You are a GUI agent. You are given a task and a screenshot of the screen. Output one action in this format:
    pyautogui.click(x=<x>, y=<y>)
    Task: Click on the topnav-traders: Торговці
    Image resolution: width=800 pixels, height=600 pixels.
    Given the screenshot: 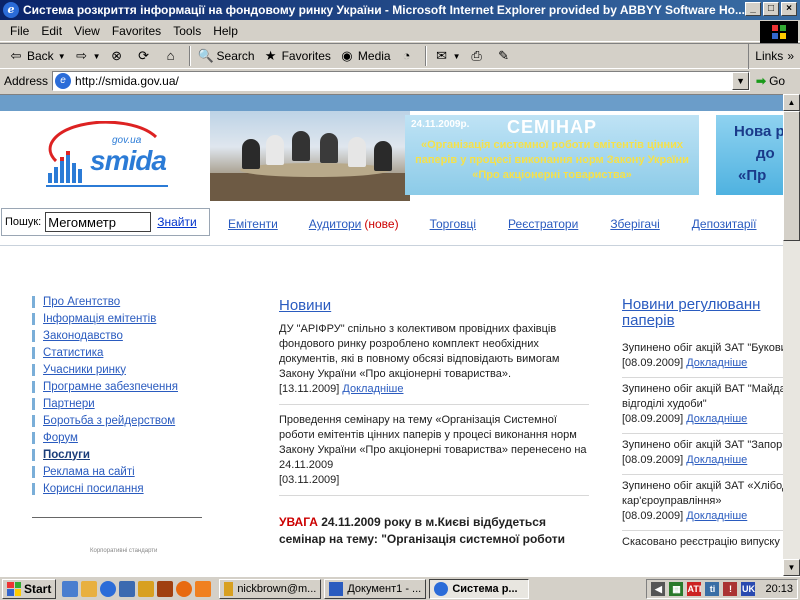 What is the action you would take?
    pyautogui.click(x=453, y=224)
    